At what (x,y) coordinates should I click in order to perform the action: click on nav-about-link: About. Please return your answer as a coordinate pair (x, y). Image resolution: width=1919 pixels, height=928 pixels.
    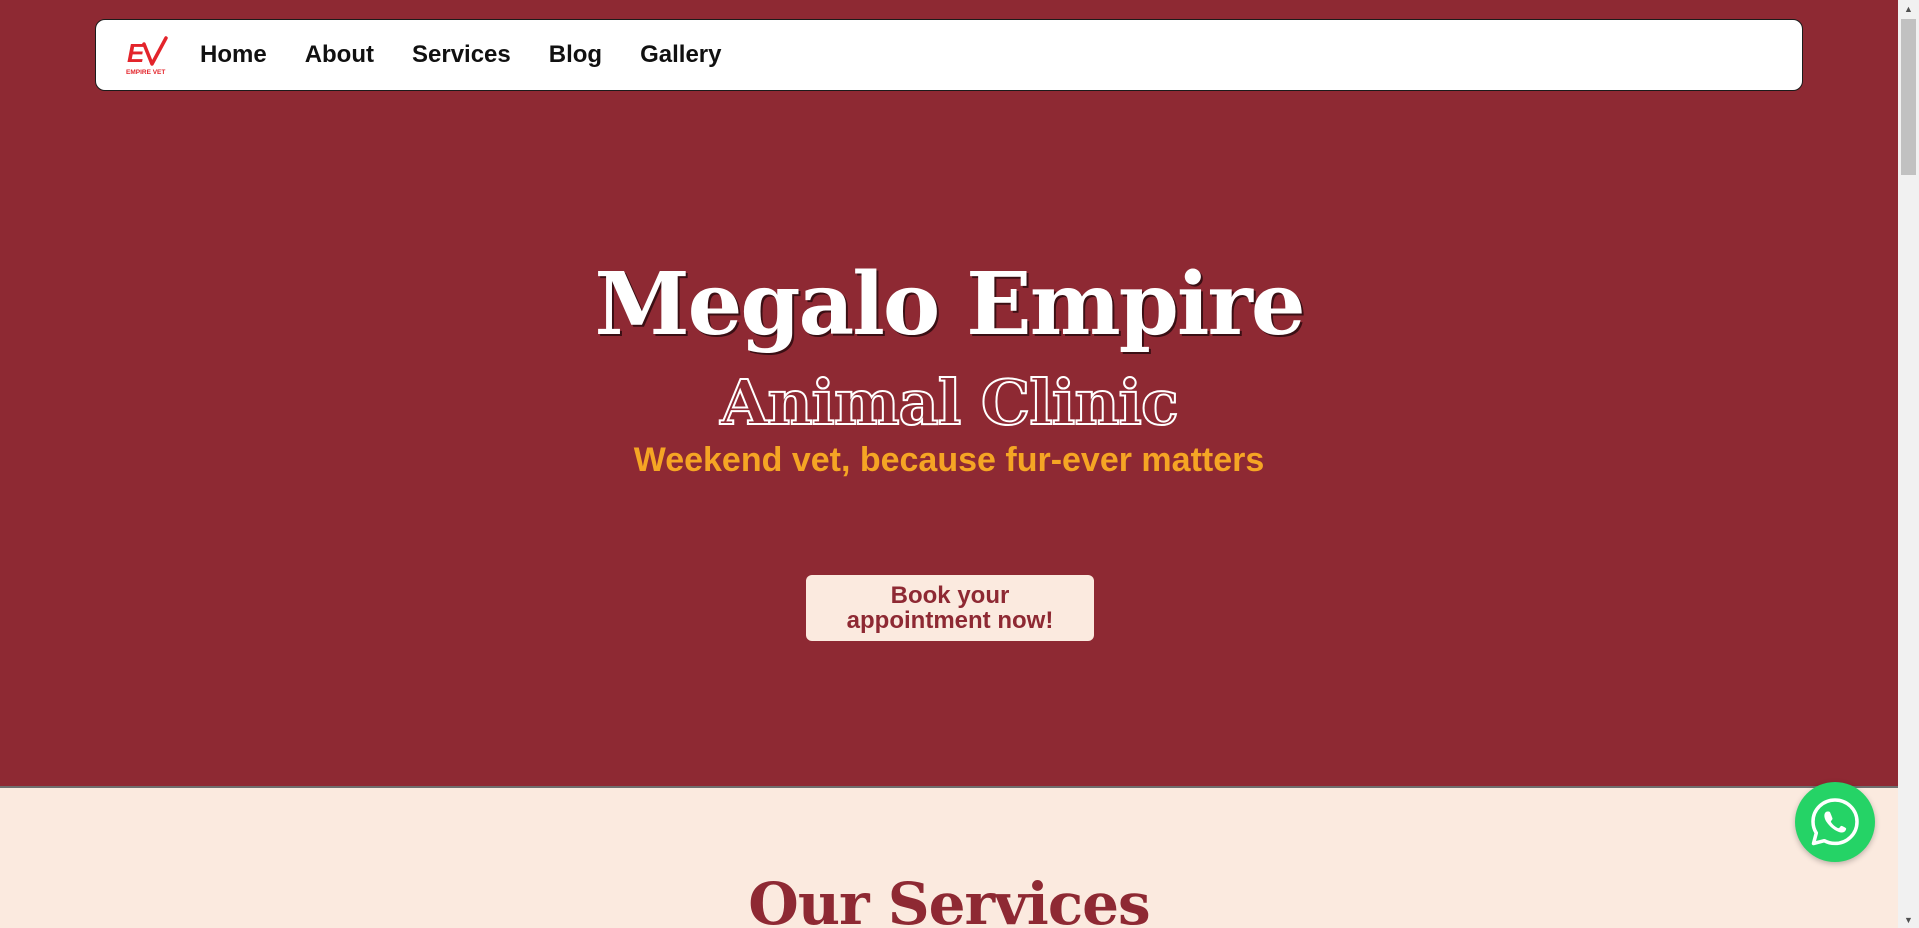
    Looking at the image, I should click on (339, 55).